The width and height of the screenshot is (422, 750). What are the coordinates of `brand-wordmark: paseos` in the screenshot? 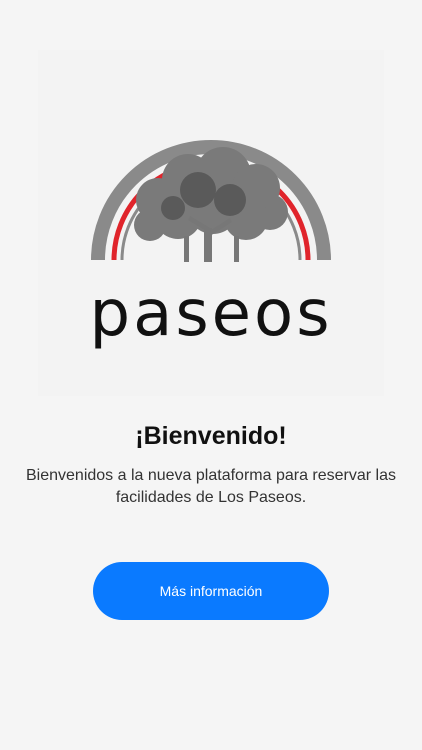 It's located at (211, 314).